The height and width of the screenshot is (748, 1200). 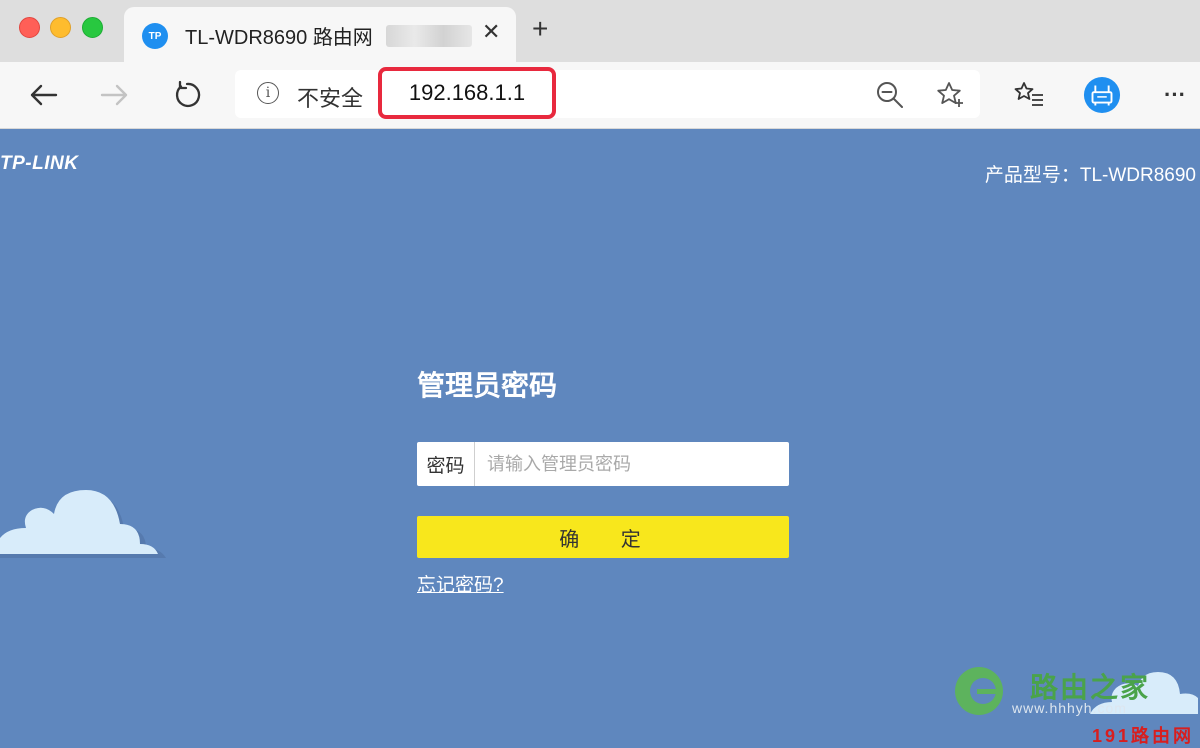 What do you see at coordinates (890, 97) in the screenshot?
I see `zoom-out-icon` at bounding box center [890, 97].